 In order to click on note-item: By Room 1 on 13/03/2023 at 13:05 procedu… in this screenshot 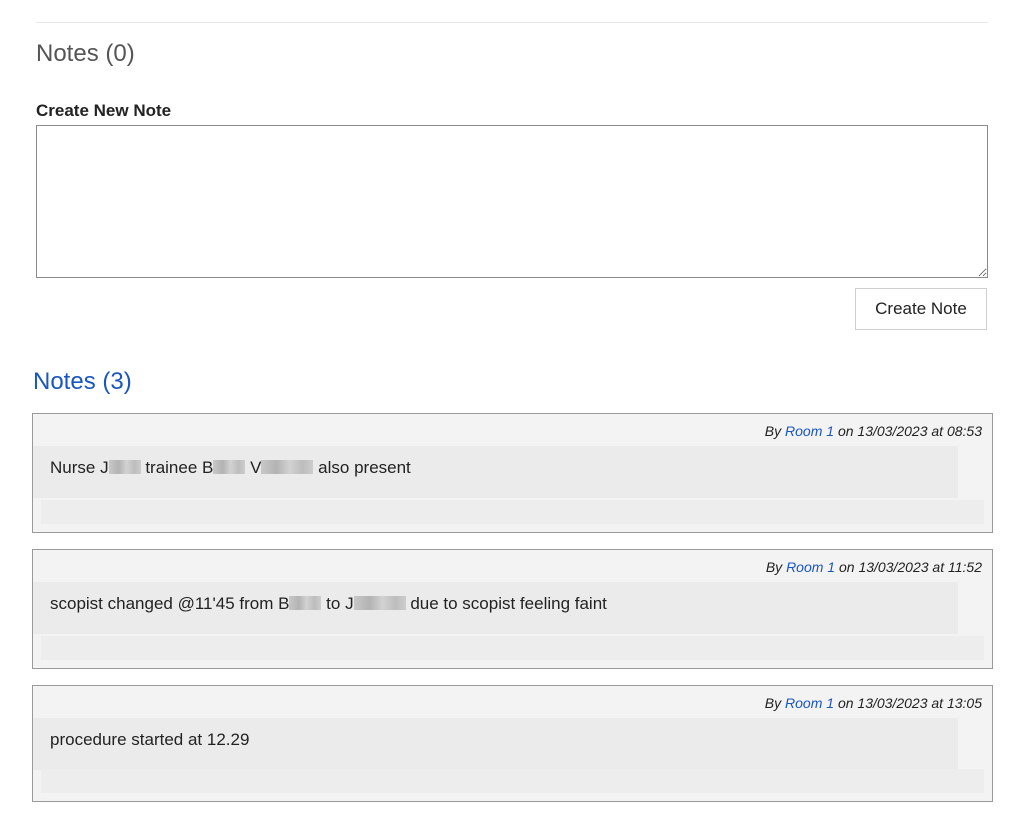, I will do `click(512, 743)`.